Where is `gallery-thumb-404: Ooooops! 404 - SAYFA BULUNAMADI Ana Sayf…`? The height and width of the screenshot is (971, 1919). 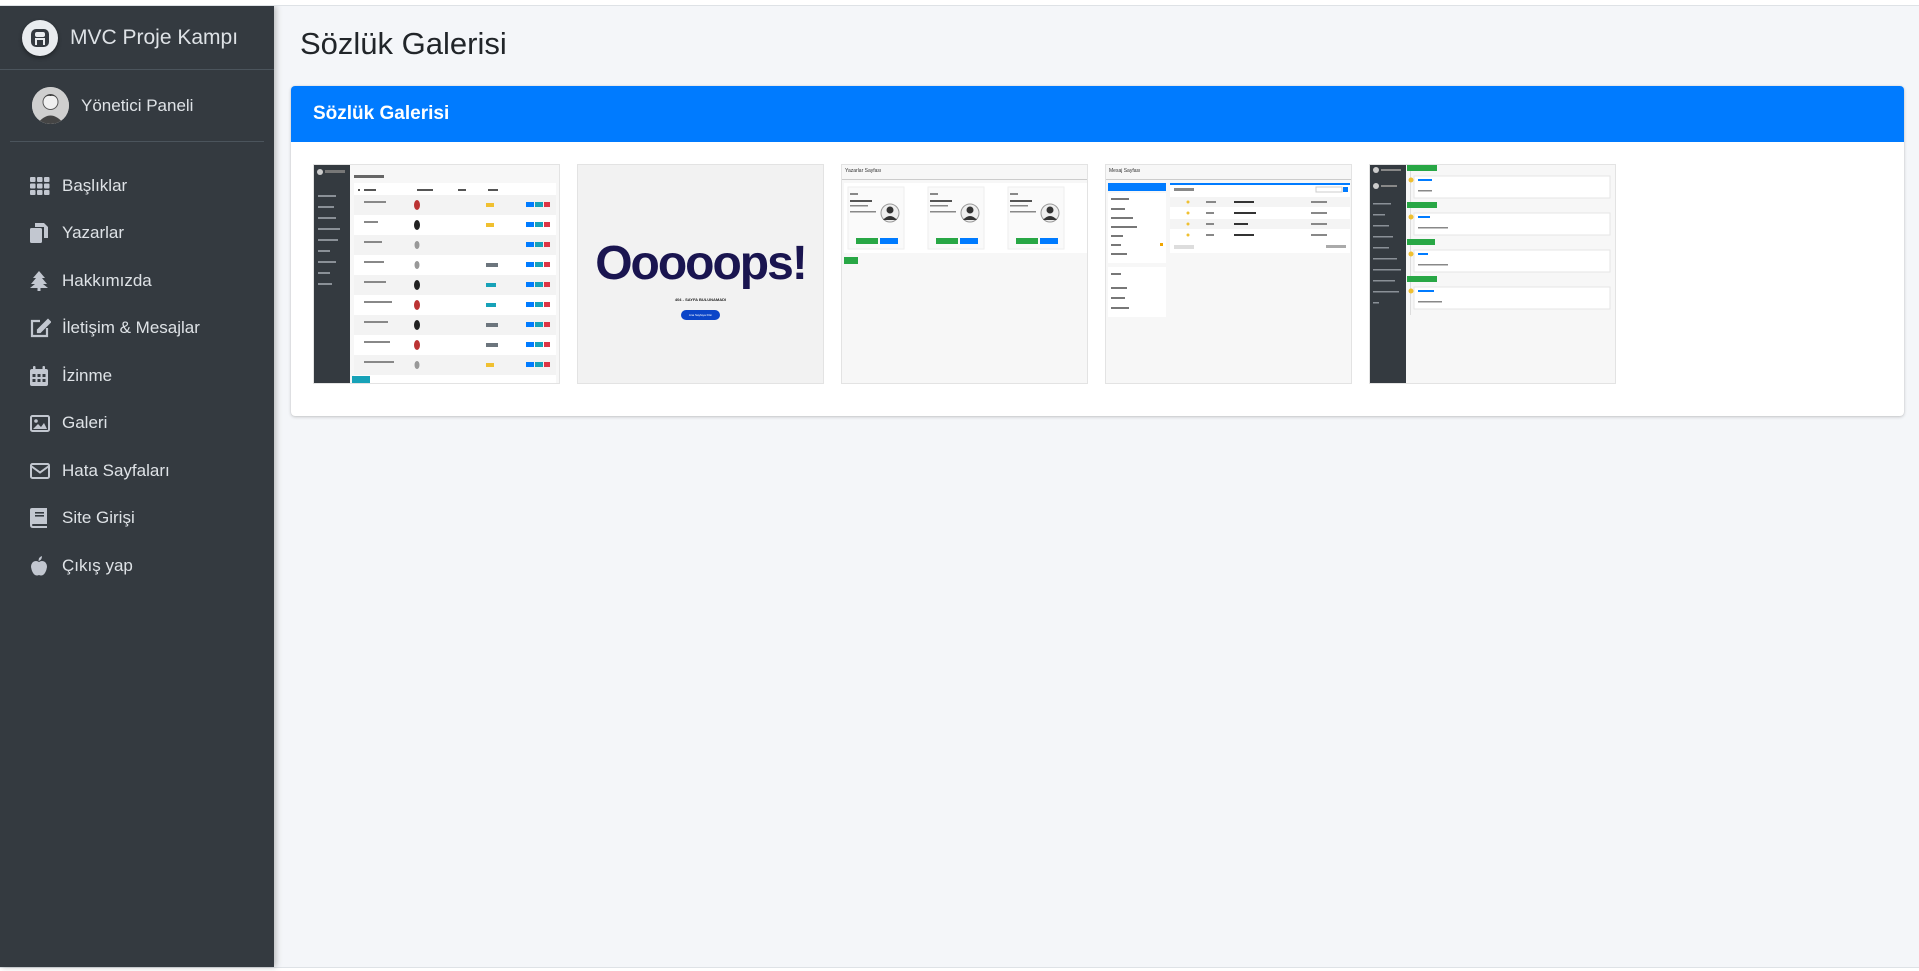
gallery-thumb-404: Ooooops! 404 - SAYFA BULUNAMADI Ana Sayf… is located at coordinates (700, 274).